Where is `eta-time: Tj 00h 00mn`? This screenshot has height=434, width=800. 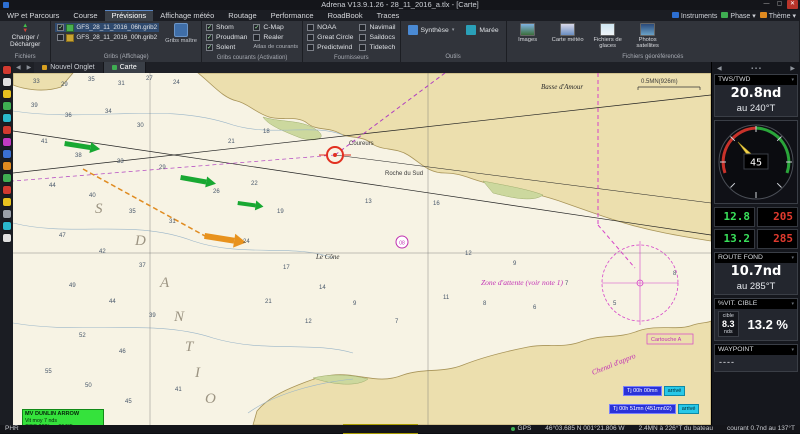
eta-time: Tj 00h 00mn is located at coordinates (642, 391).